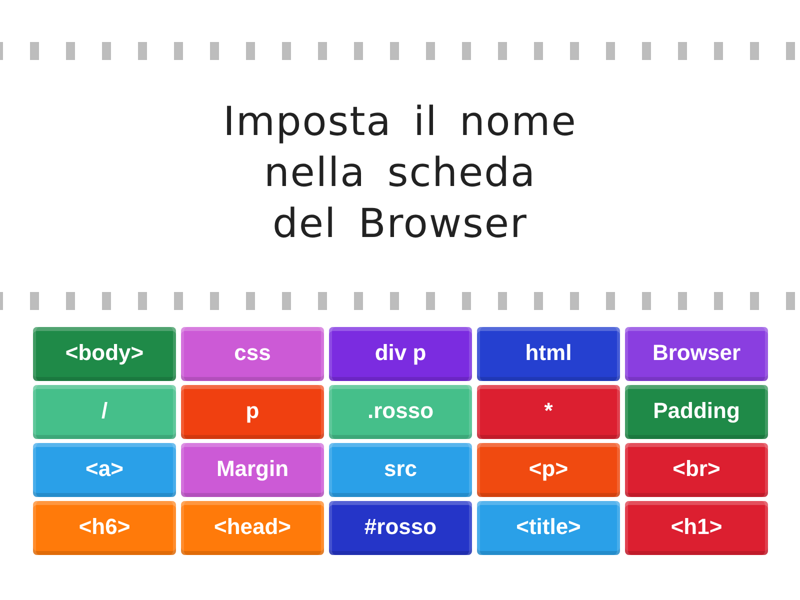  Describe the element at coordinates (548, 528) in the screenshot. I see `answer-tile: <title>` at that location.